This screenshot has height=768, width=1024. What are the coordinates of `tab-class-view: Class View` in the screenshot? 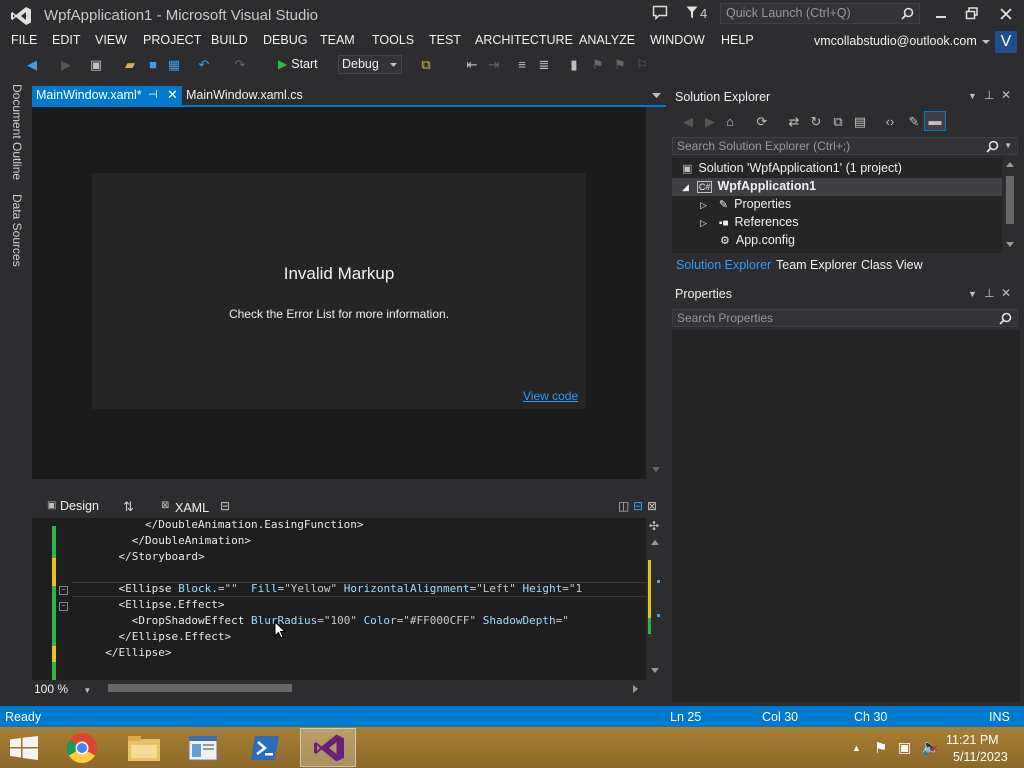 It's located at (892, 265).